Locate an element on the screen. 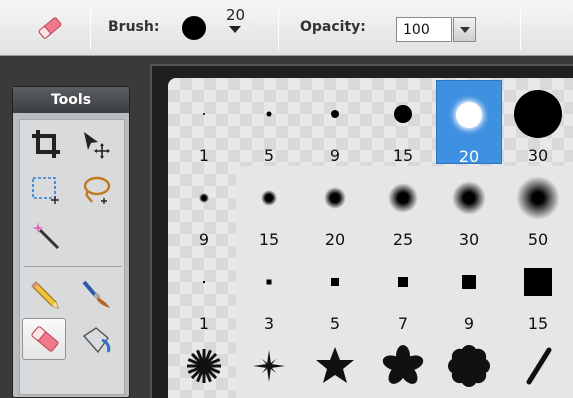 The width and height of the screenshot is (573, 398). move-icon is located at coordinates (97, 145).